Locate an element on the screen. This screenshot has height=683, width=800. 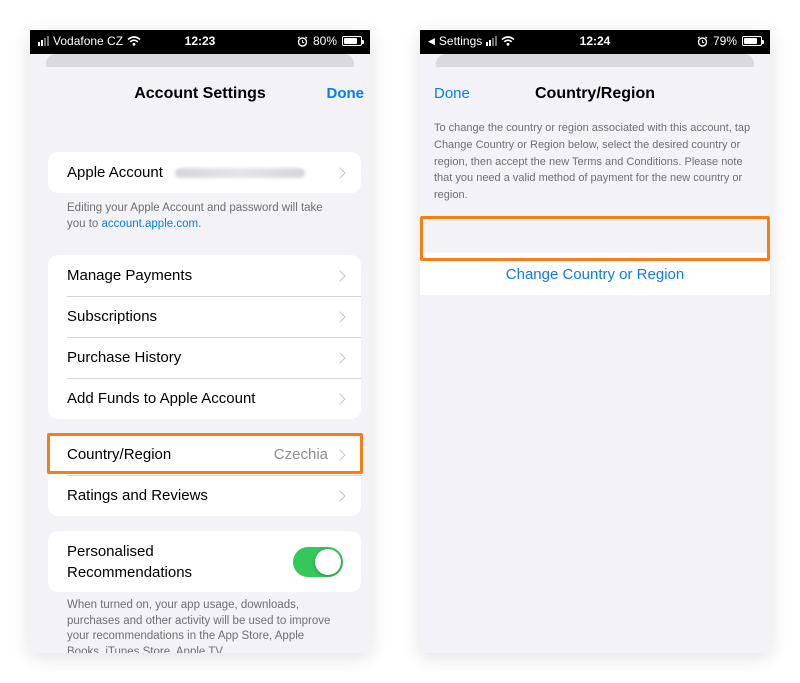
page-title: Country/Region is located at coordinates (595, 93).